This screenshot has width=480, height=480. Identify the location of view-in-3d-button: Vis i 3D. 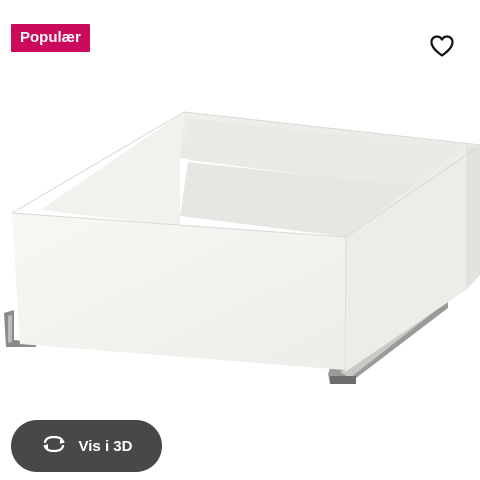
(86, 446).